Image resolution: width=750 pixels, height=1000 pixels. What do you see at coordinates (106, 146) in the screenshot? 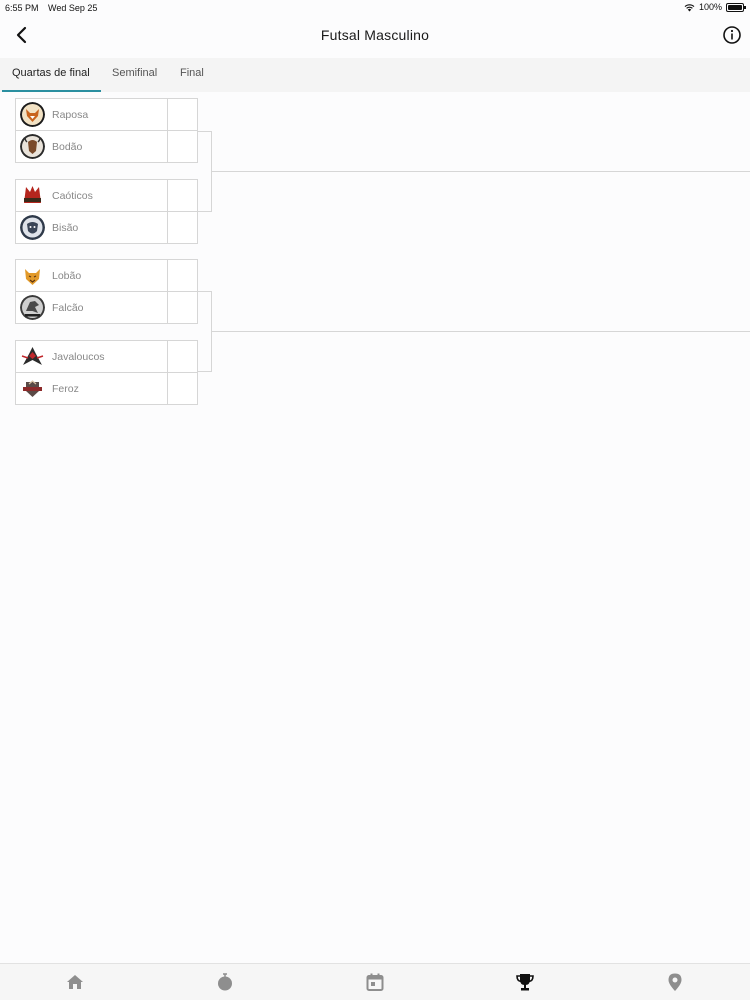
I see `team-row: Bodão` at bounding box center [106, 146].